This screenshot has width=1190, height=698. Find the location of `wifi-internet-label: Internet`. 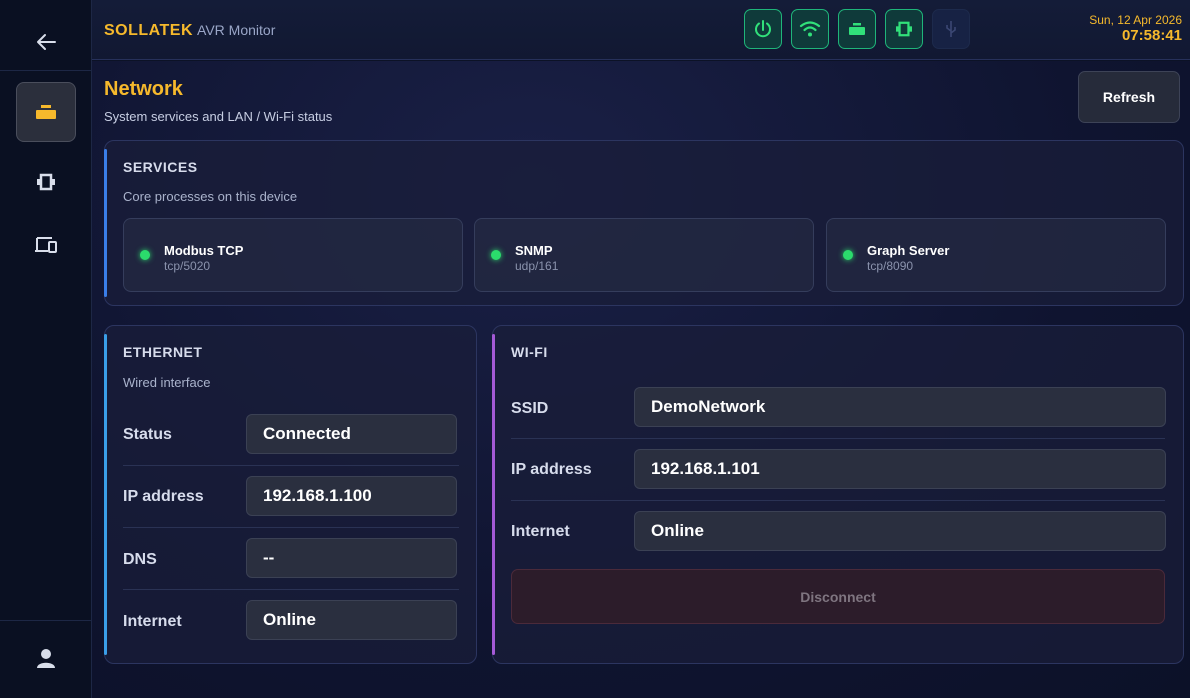

wifi-internet-label: Internet is located at coordinates (540, 531).